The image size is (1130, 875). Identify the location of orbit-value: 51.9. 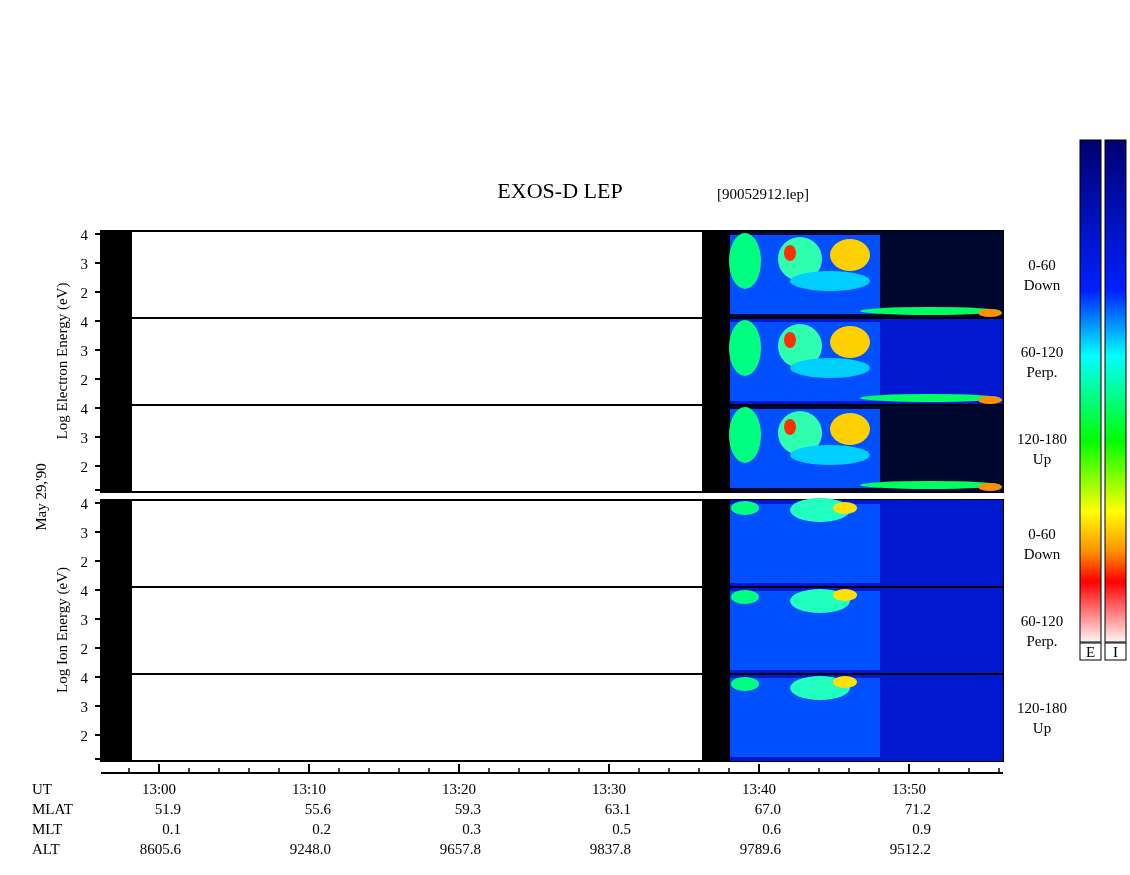
(167, 809).